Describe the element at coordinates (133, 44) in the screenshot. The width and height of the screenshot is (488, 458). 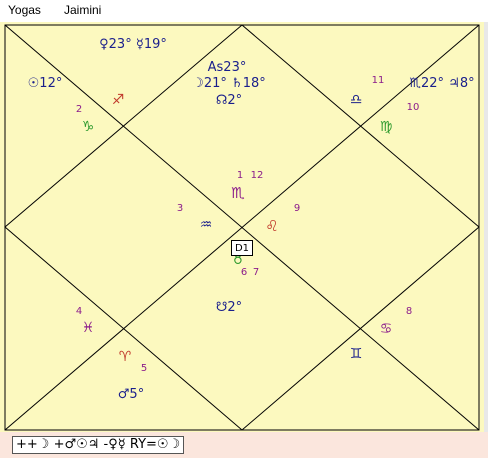
I see `planets-venus-mercury: ♀23° ☿19°` at that location.